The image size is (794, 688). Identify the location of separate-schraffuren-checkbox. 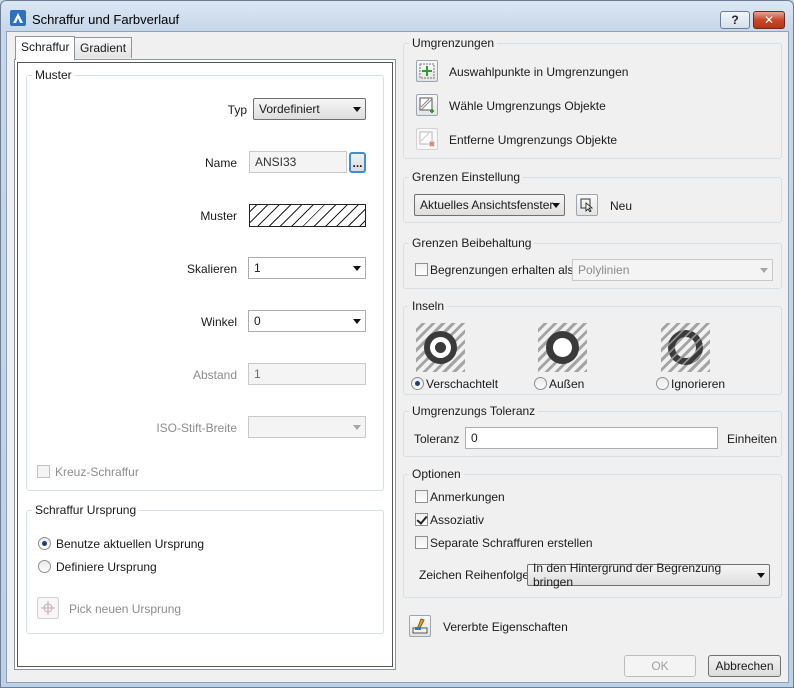
(421, 542).